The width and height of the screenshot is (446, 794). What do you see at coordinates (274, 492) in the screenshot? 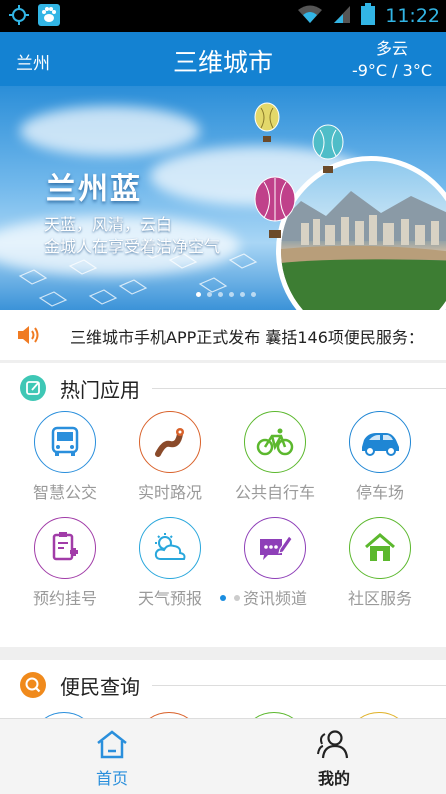
I see `app-label: 公共自行车` at bounding box center [274, 492].